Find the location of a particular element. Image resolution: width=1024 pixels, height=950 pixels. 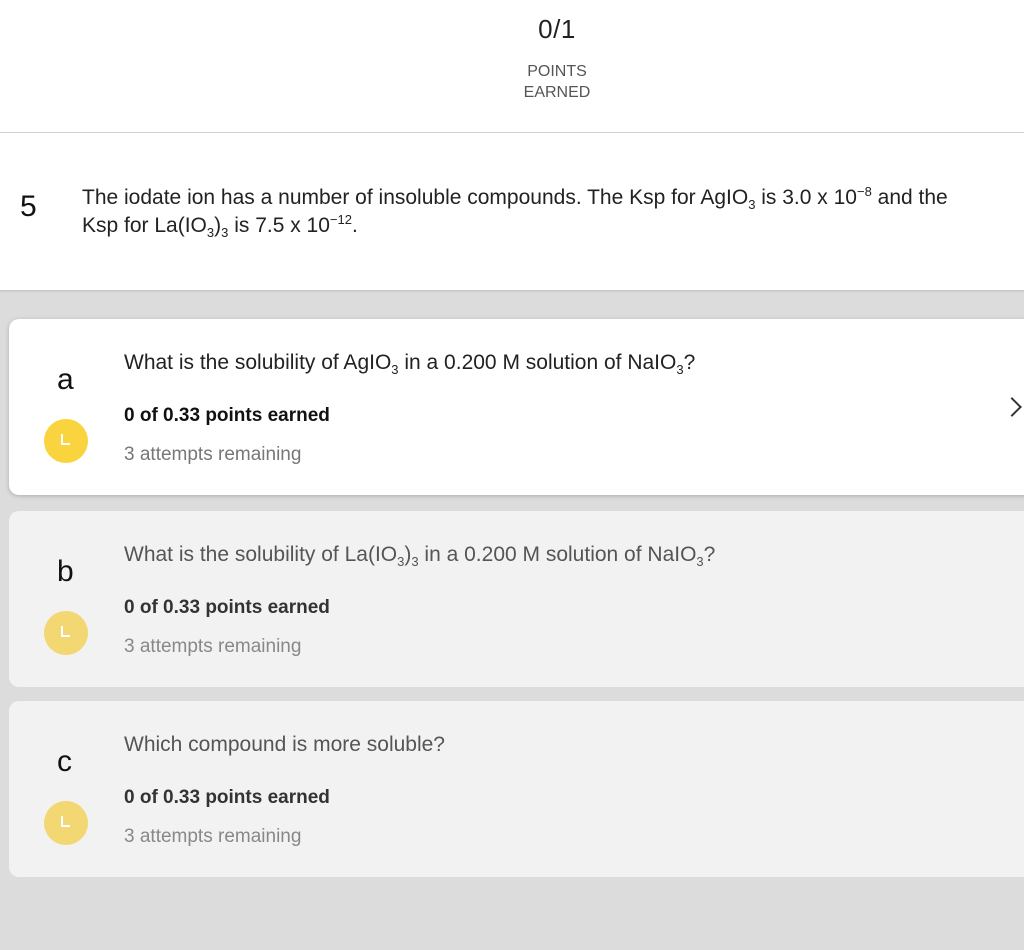

score-label: POINTS EARNED is located at coordinates (557, 82).